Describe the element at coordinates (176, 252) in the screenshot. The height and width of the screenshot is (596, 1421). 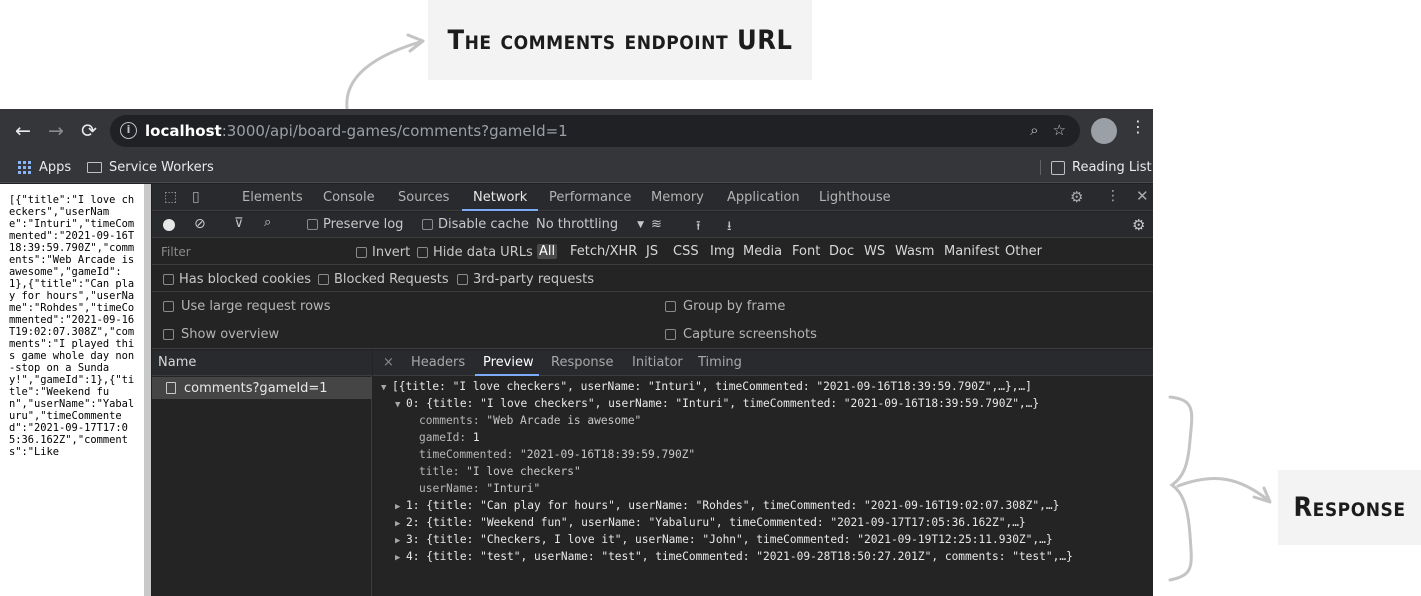
I see `filter-input: Filter` at that location.